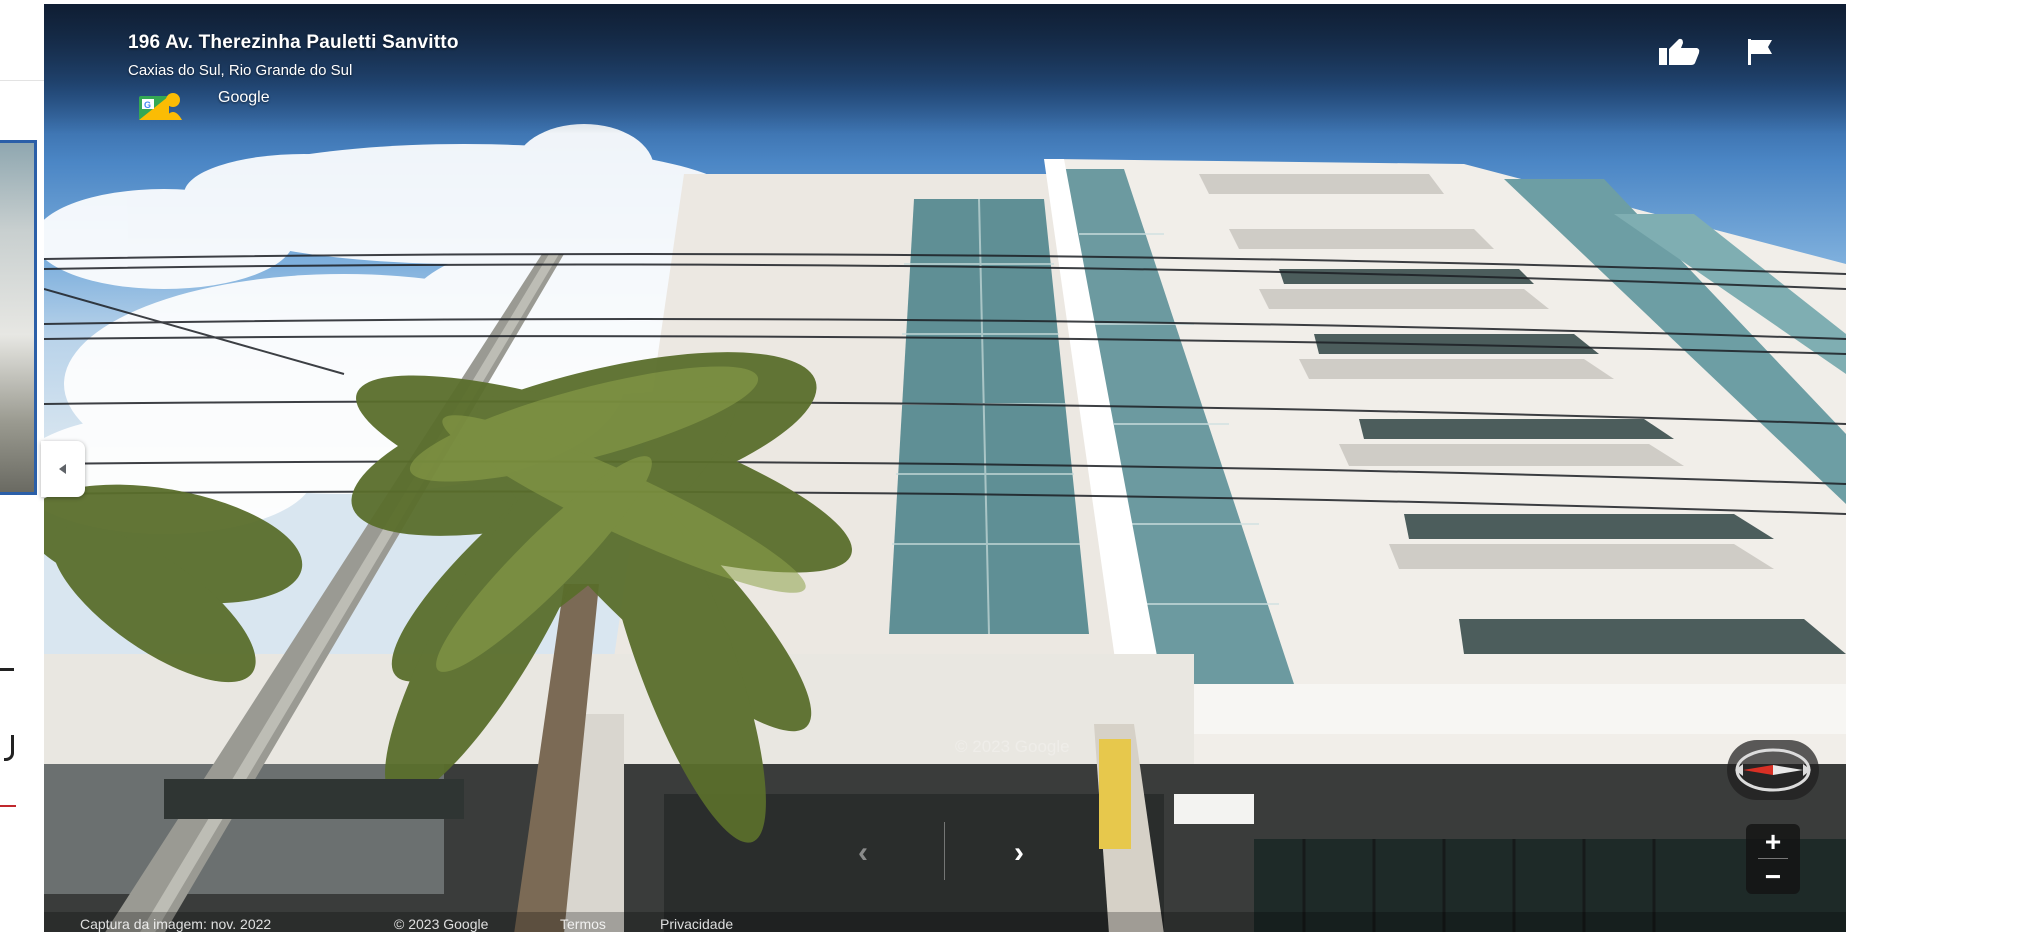 This screenshot has height=932, width=2022. I want to click on collapse-arrow-icon, so click(62, 469).